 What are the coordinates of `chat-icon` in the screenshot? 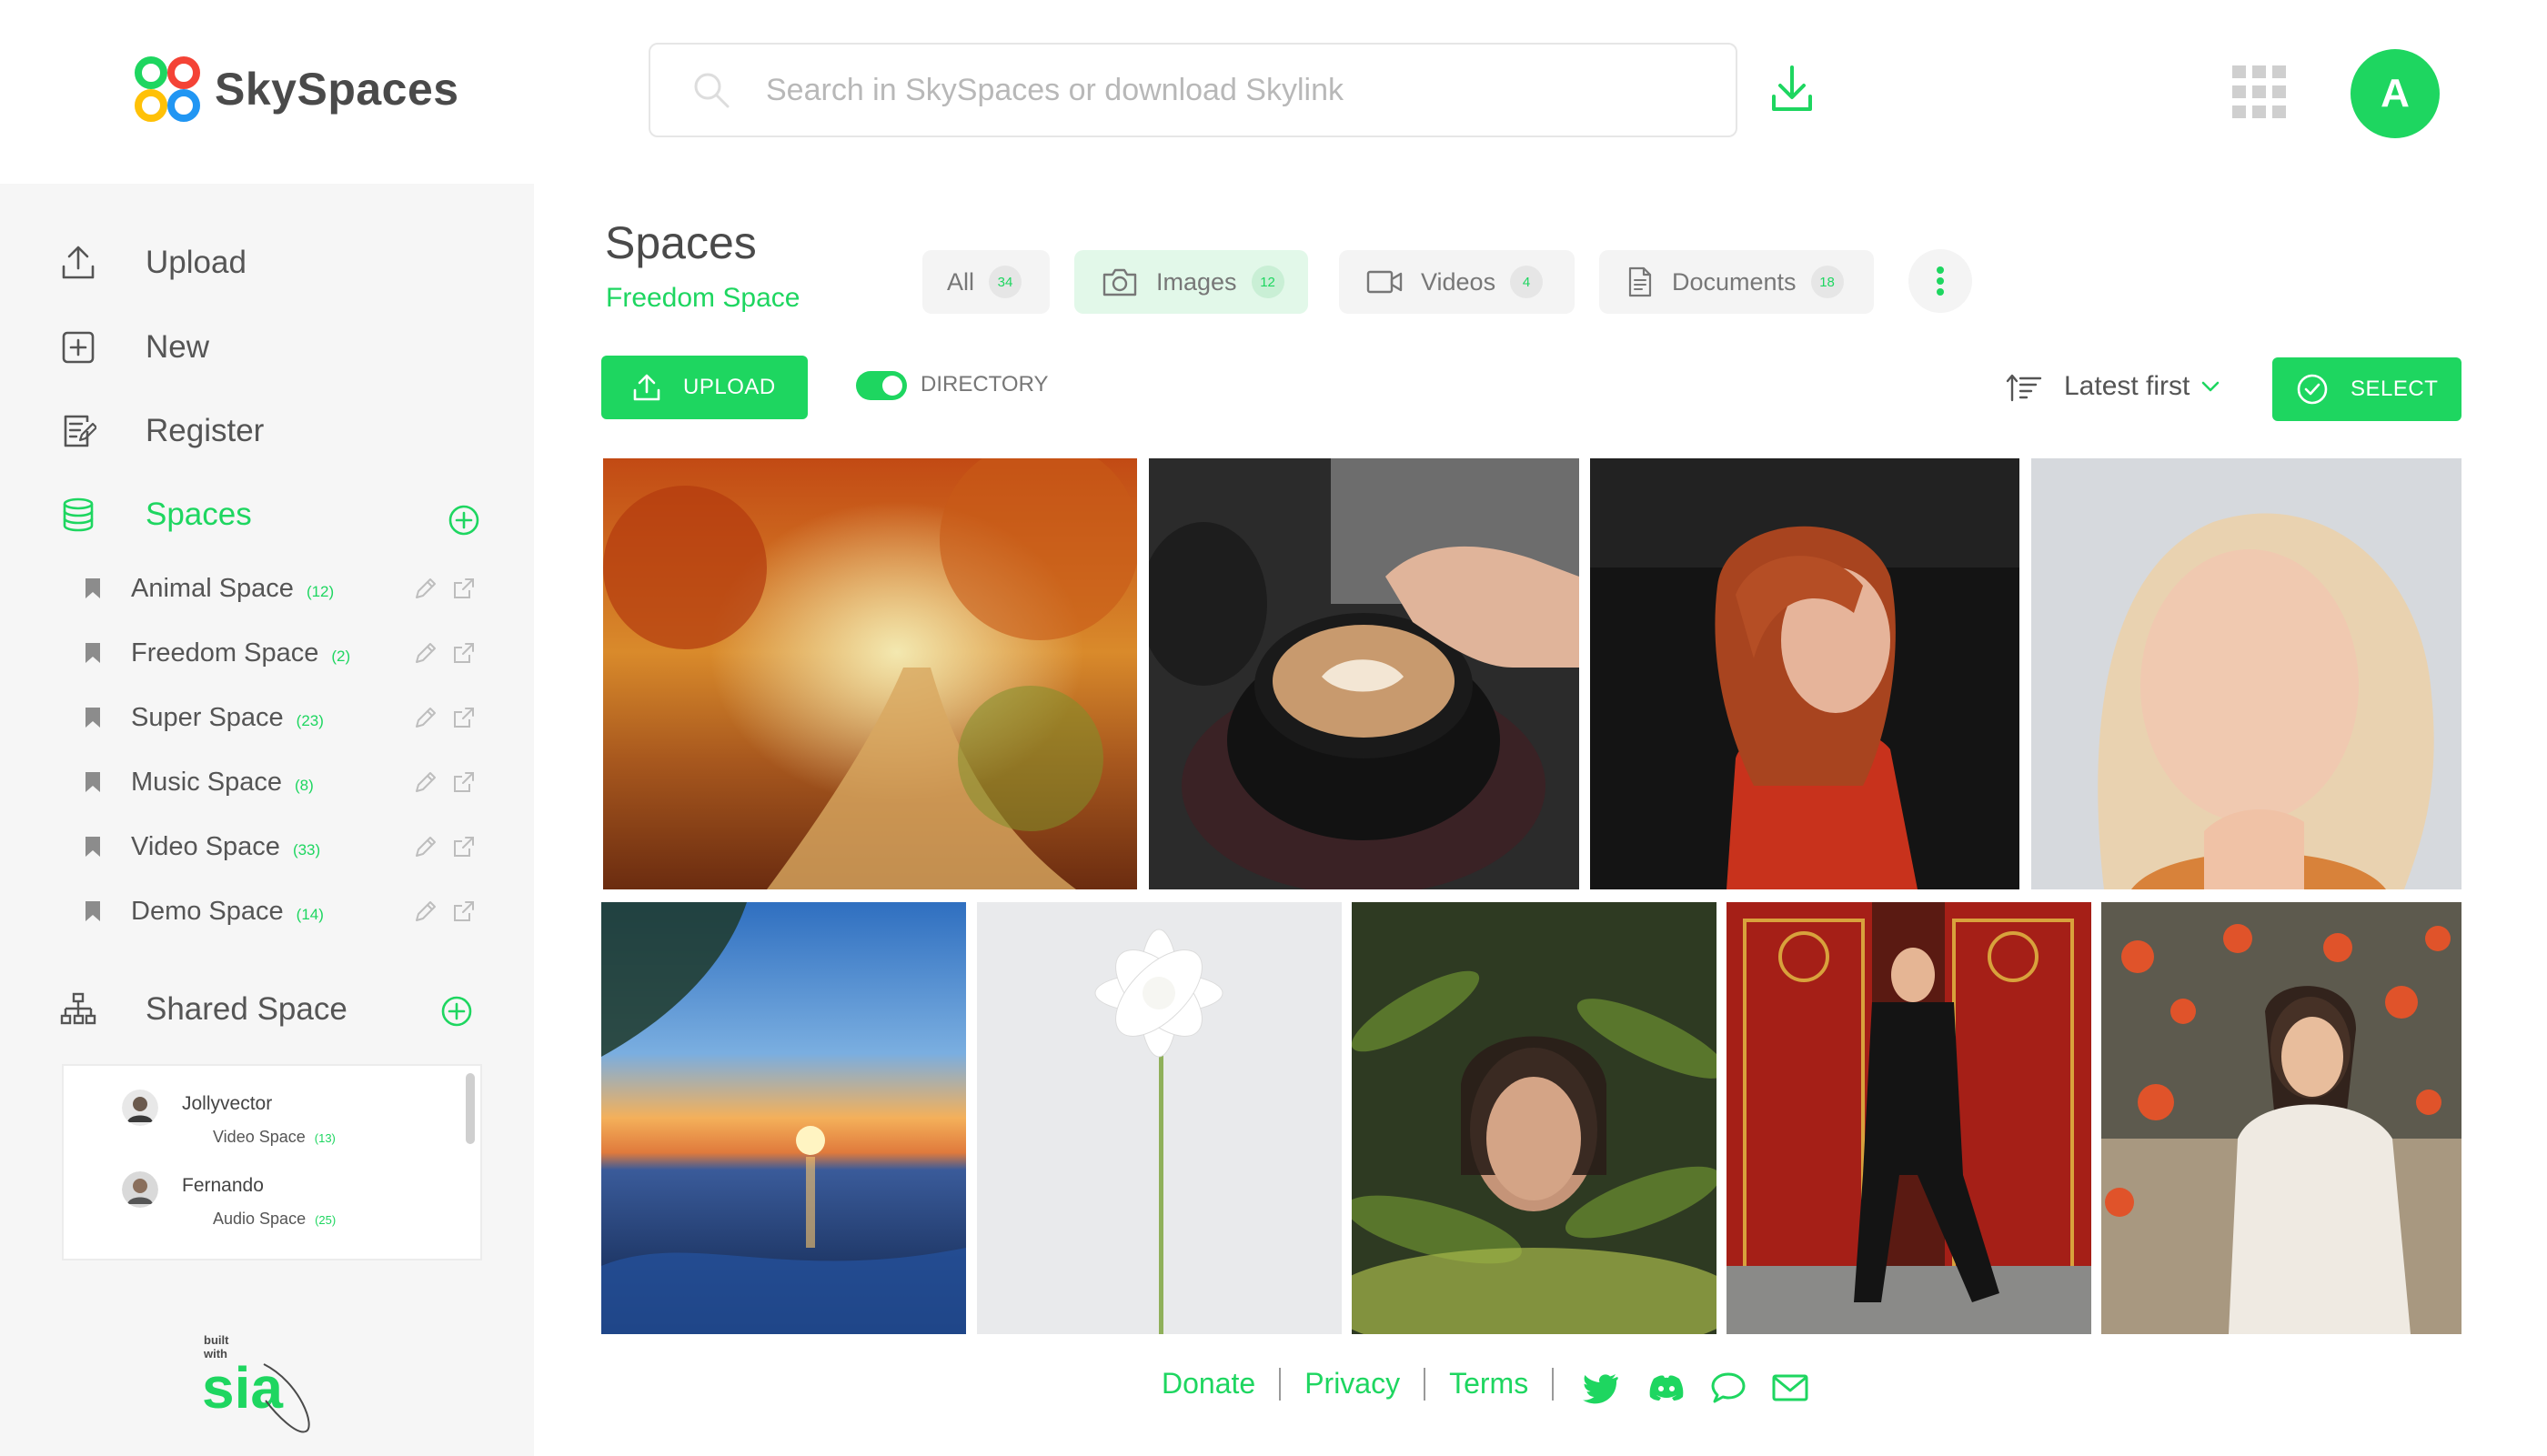 It's located at (1728, 1388).